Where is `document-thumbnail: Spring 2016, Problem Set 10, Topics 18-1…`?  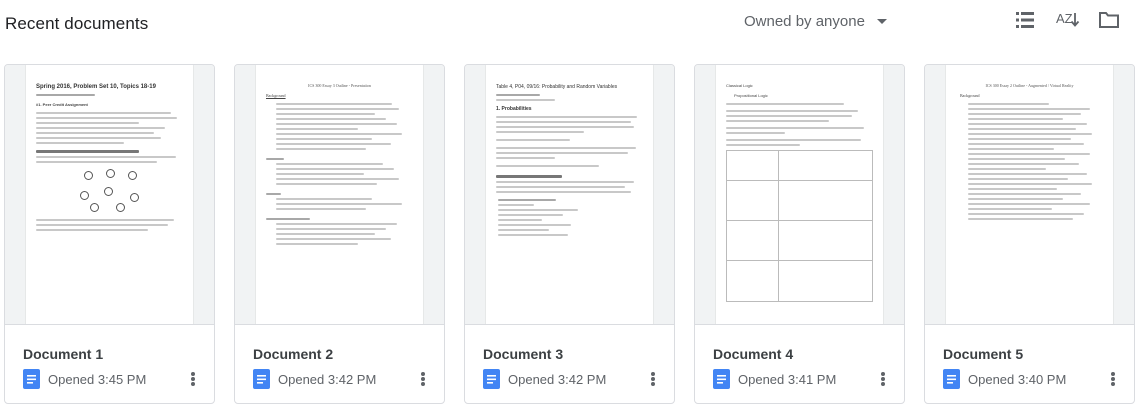
document-thumbnail: Spring 2016, Problem Set 10, Topics 18-1… is located at coordinates (109, 195).